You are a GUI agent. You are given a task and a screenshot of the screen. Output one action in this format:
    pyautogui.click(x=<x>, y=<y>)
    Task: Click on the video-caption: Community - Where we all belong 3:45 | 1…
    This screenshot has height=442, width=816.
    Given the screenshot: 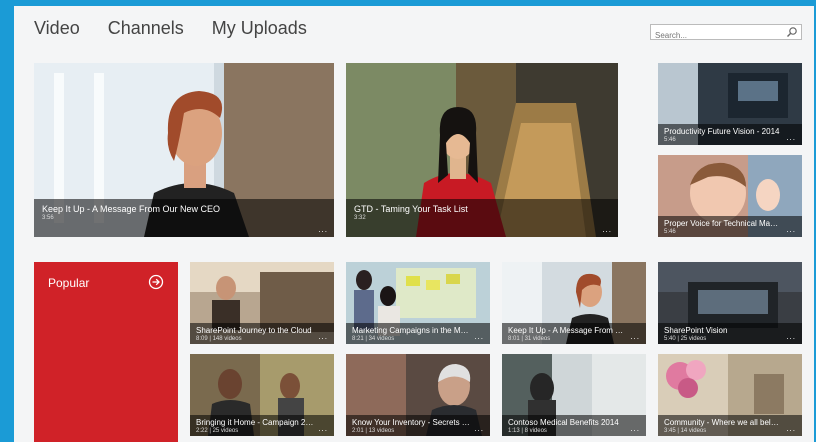 What is the action you would take?
    pyautogui.click(x=730, y=425)
    